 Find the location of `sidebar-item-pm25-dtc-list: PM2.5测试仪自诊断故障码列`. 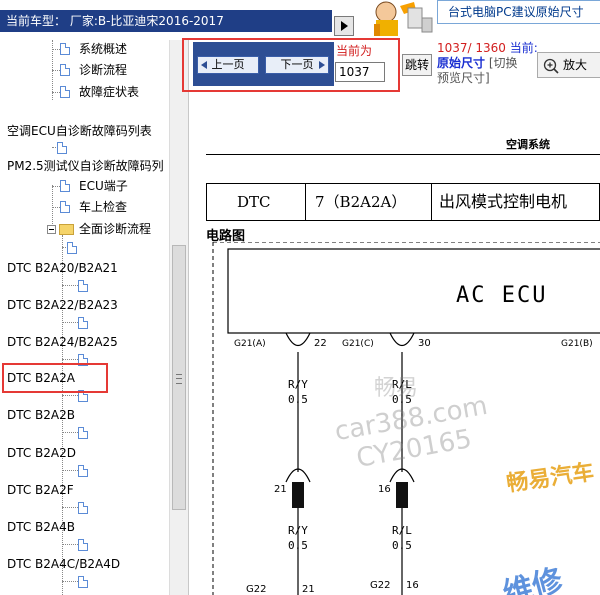

sidebar-item-pm25-dtc-list: PM2.5测试仪自诊断故障码列 is located at coordinates (84, 167).